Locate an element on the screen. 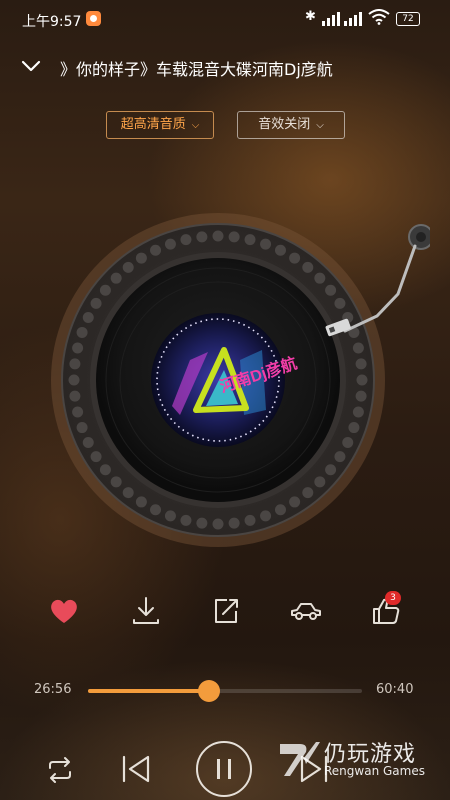 The width and height of the screenshot is (450, 800). pause-button is located at coordinates (224, 769).